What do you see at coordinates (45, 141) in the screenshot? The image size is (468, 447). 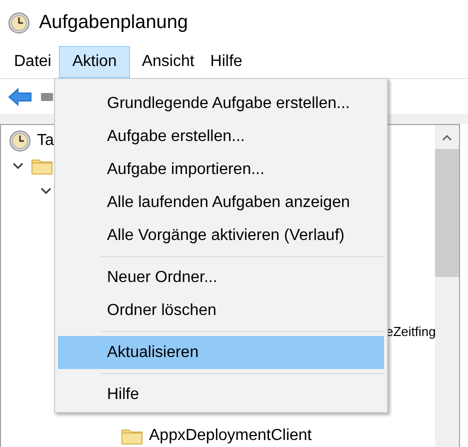 I see `tree-item-label: Ta` at bounding box center [45, 141].